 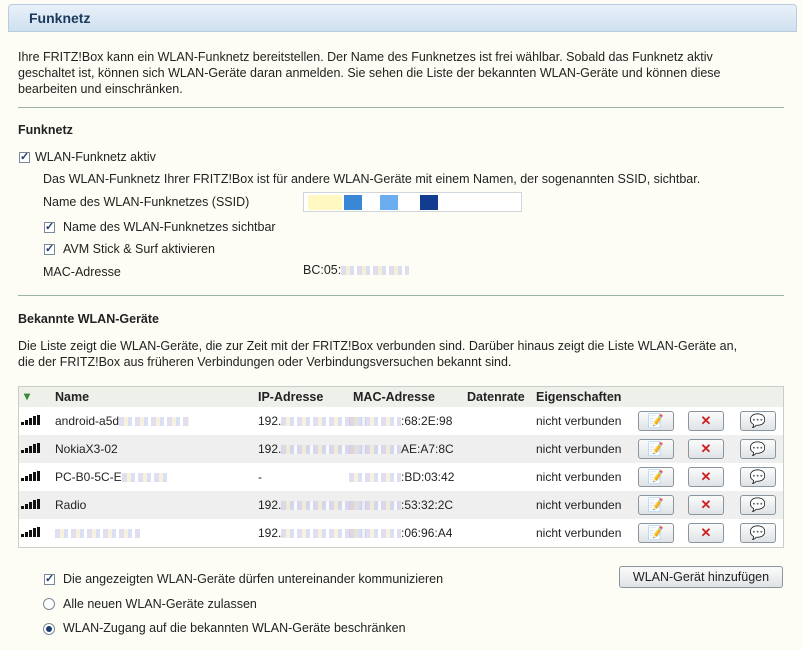 I want to click on table-row: 192. :06:96:A4 nicht verbunden 📝 ✕ 💬, so click(x=401, y=533).